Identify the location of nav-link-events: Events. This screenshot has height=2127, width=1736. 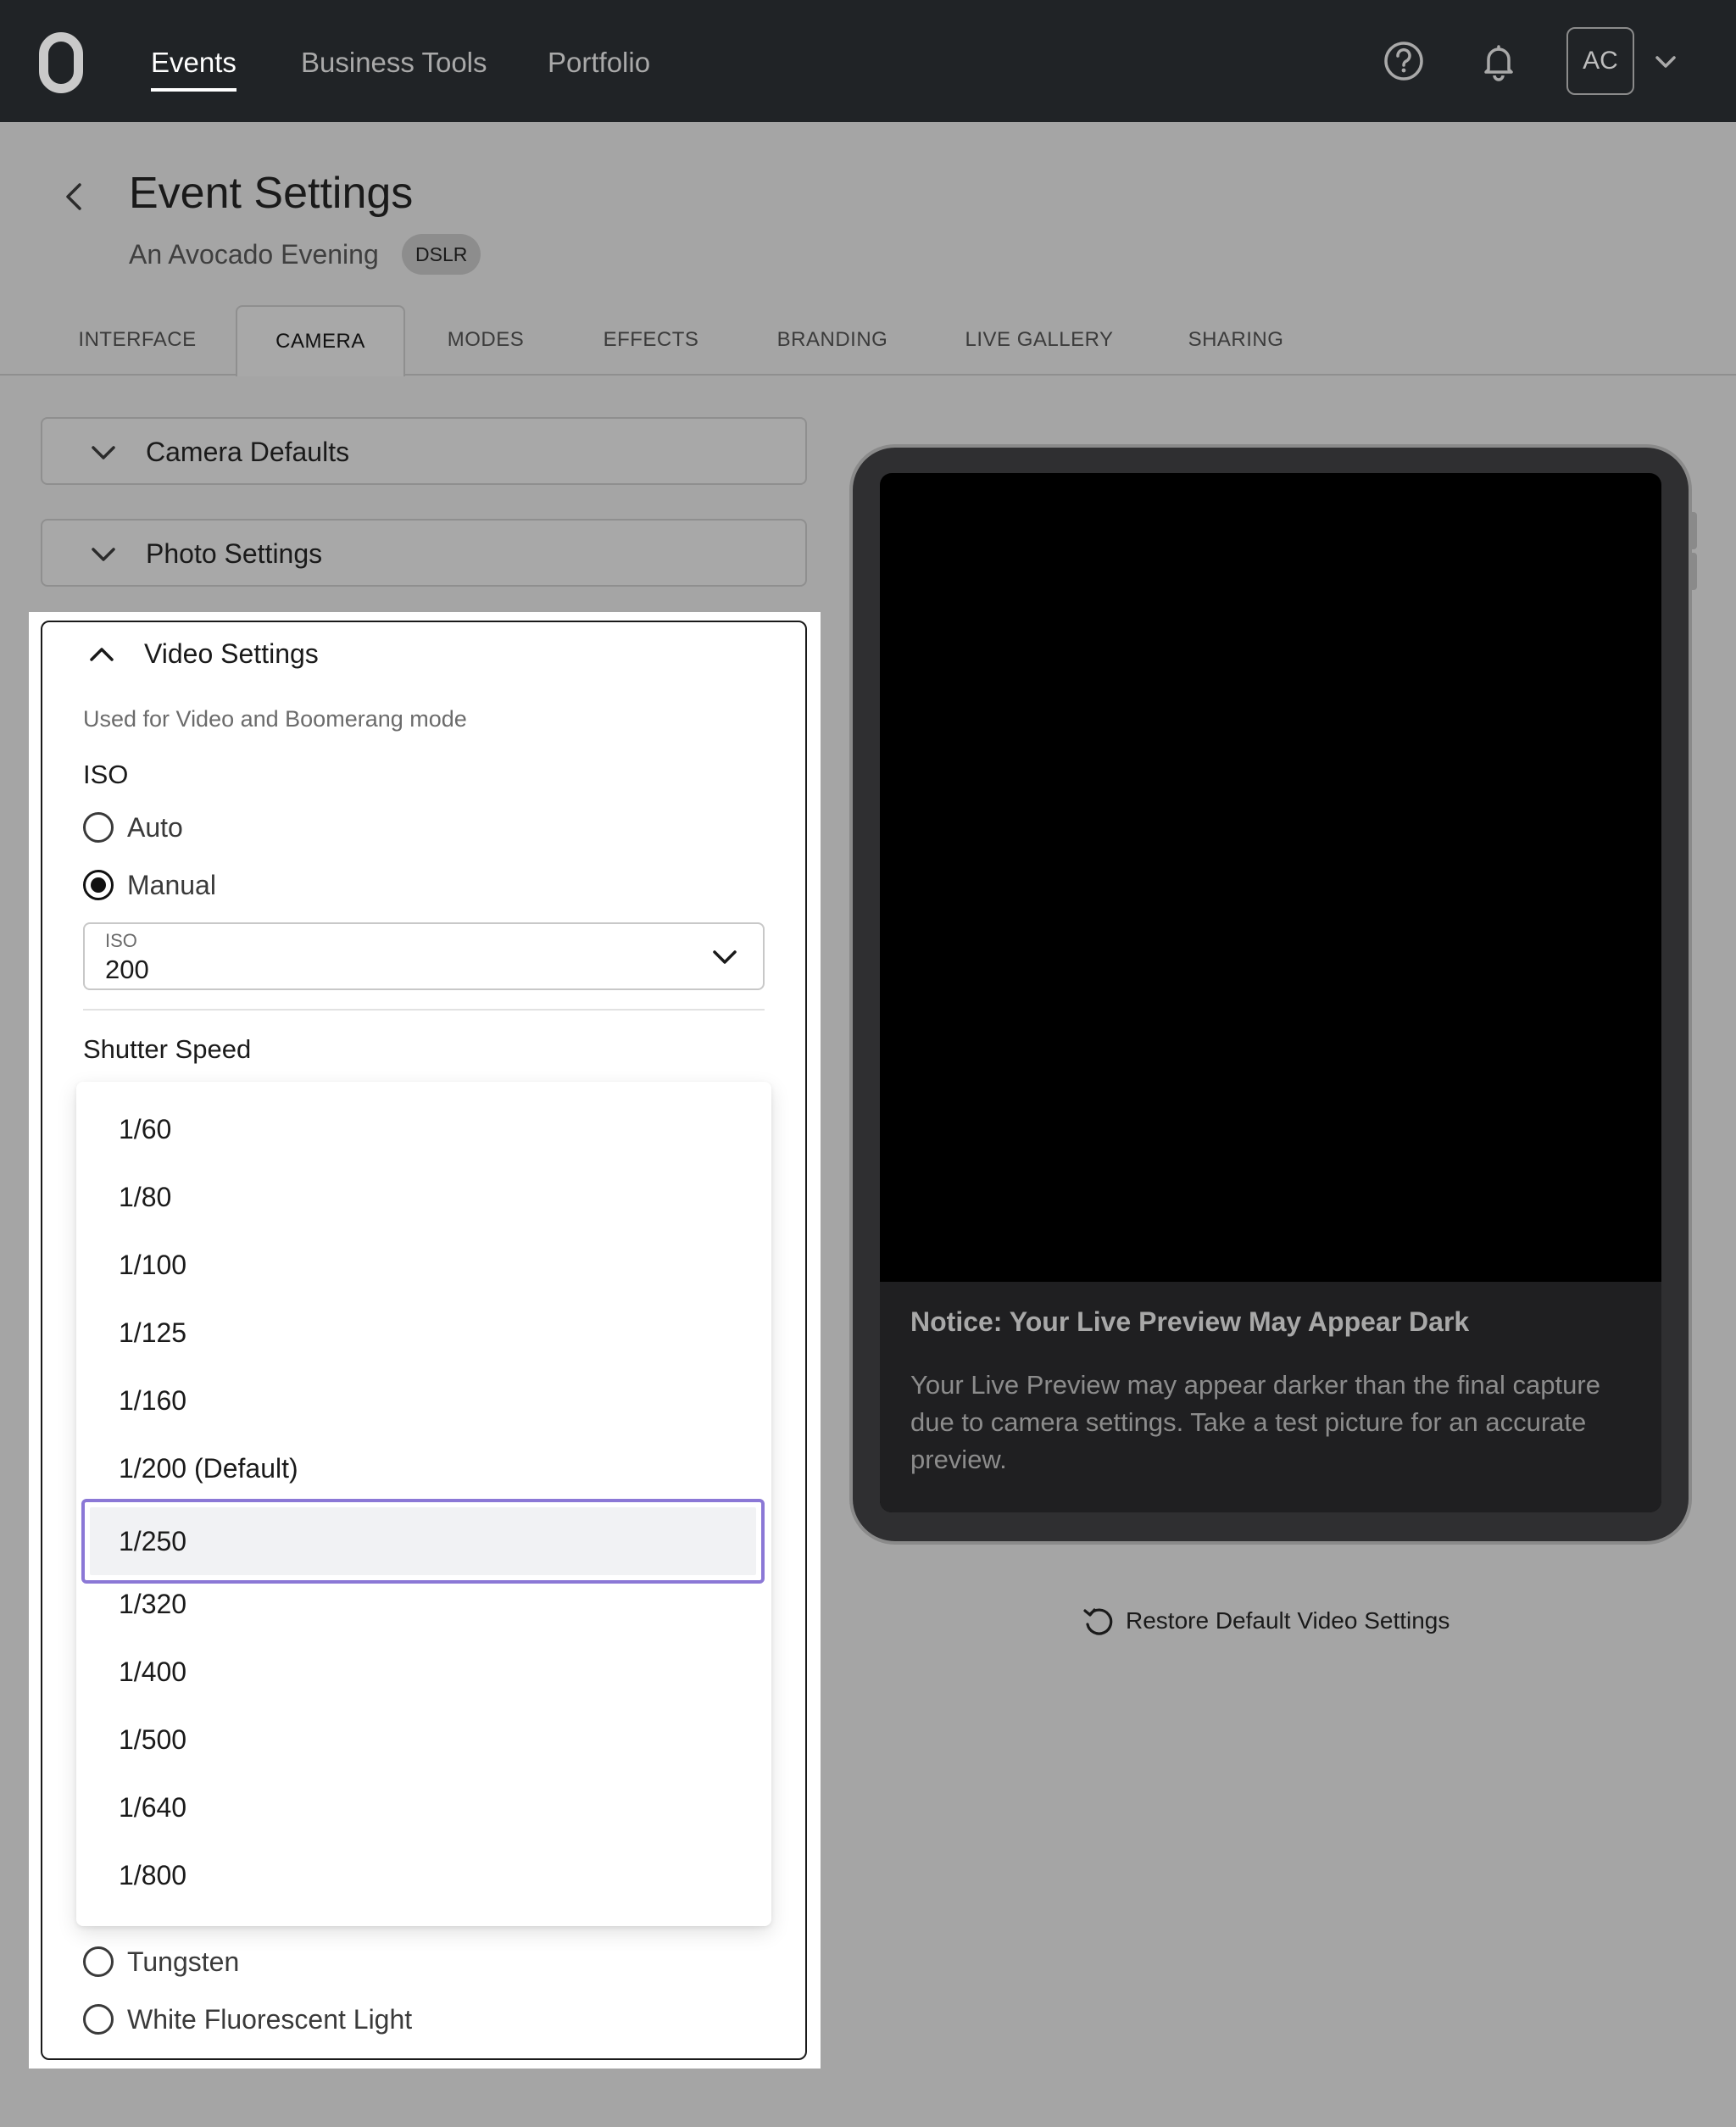
(193, 68).